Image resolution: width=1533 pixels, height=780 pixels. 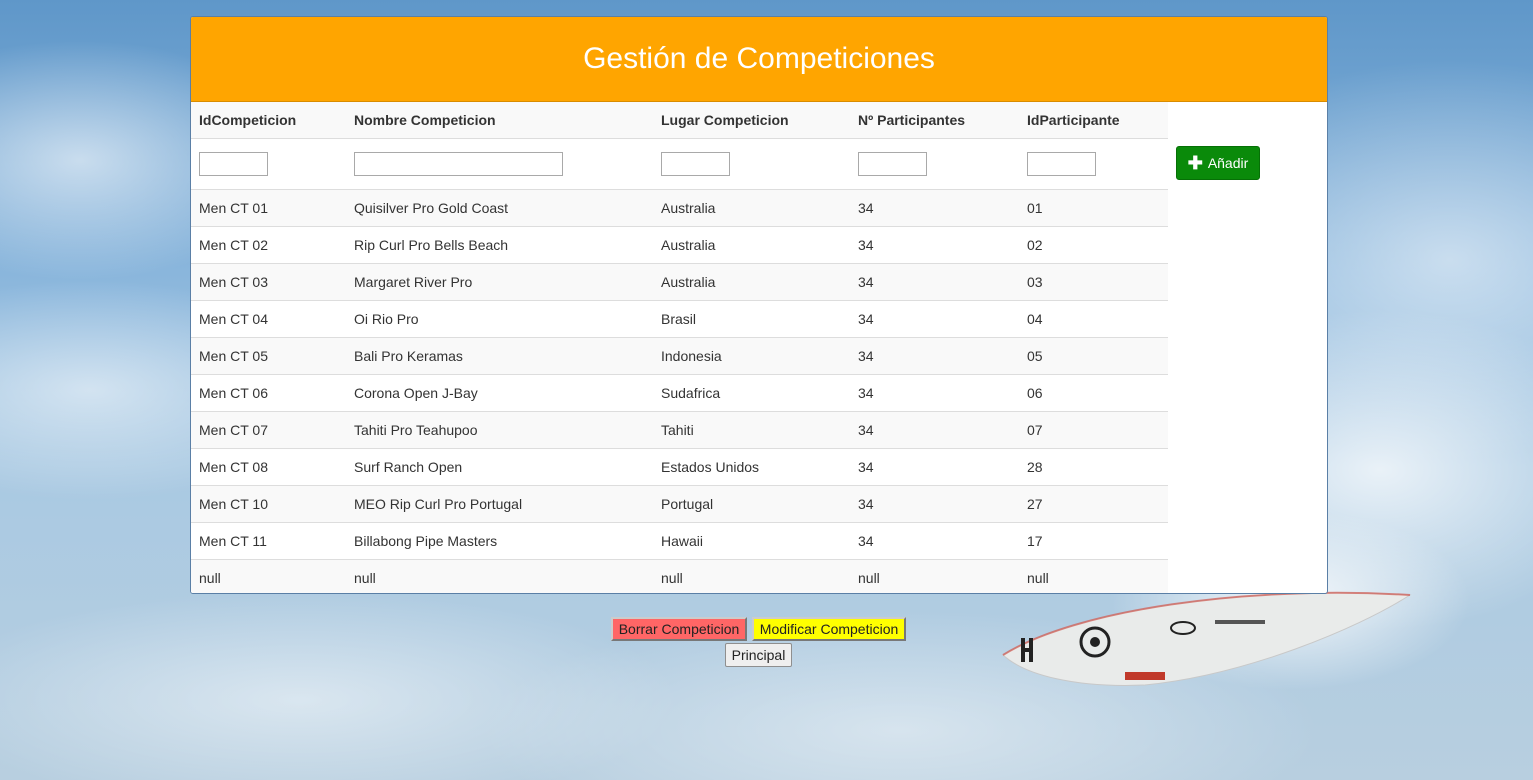 What do you see at coordinates (1093, 430) in the screenshot?
I see `cell-idparticipante: 07` at bounding box center [1093, 430].